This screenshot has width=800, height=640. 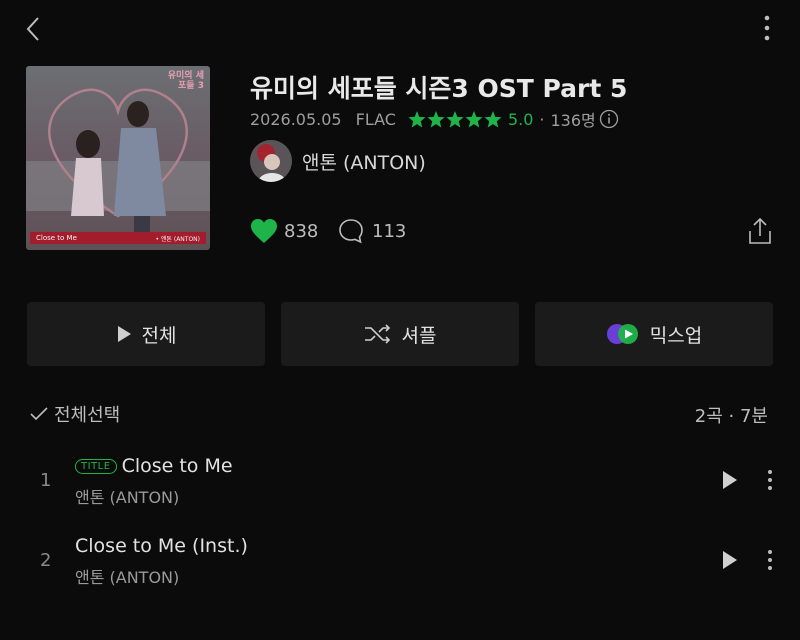 What do you see at coordinates (676, 335) in the screenshot?
I see `mixup-label: 믹스업` at bounding box center [676, 335].